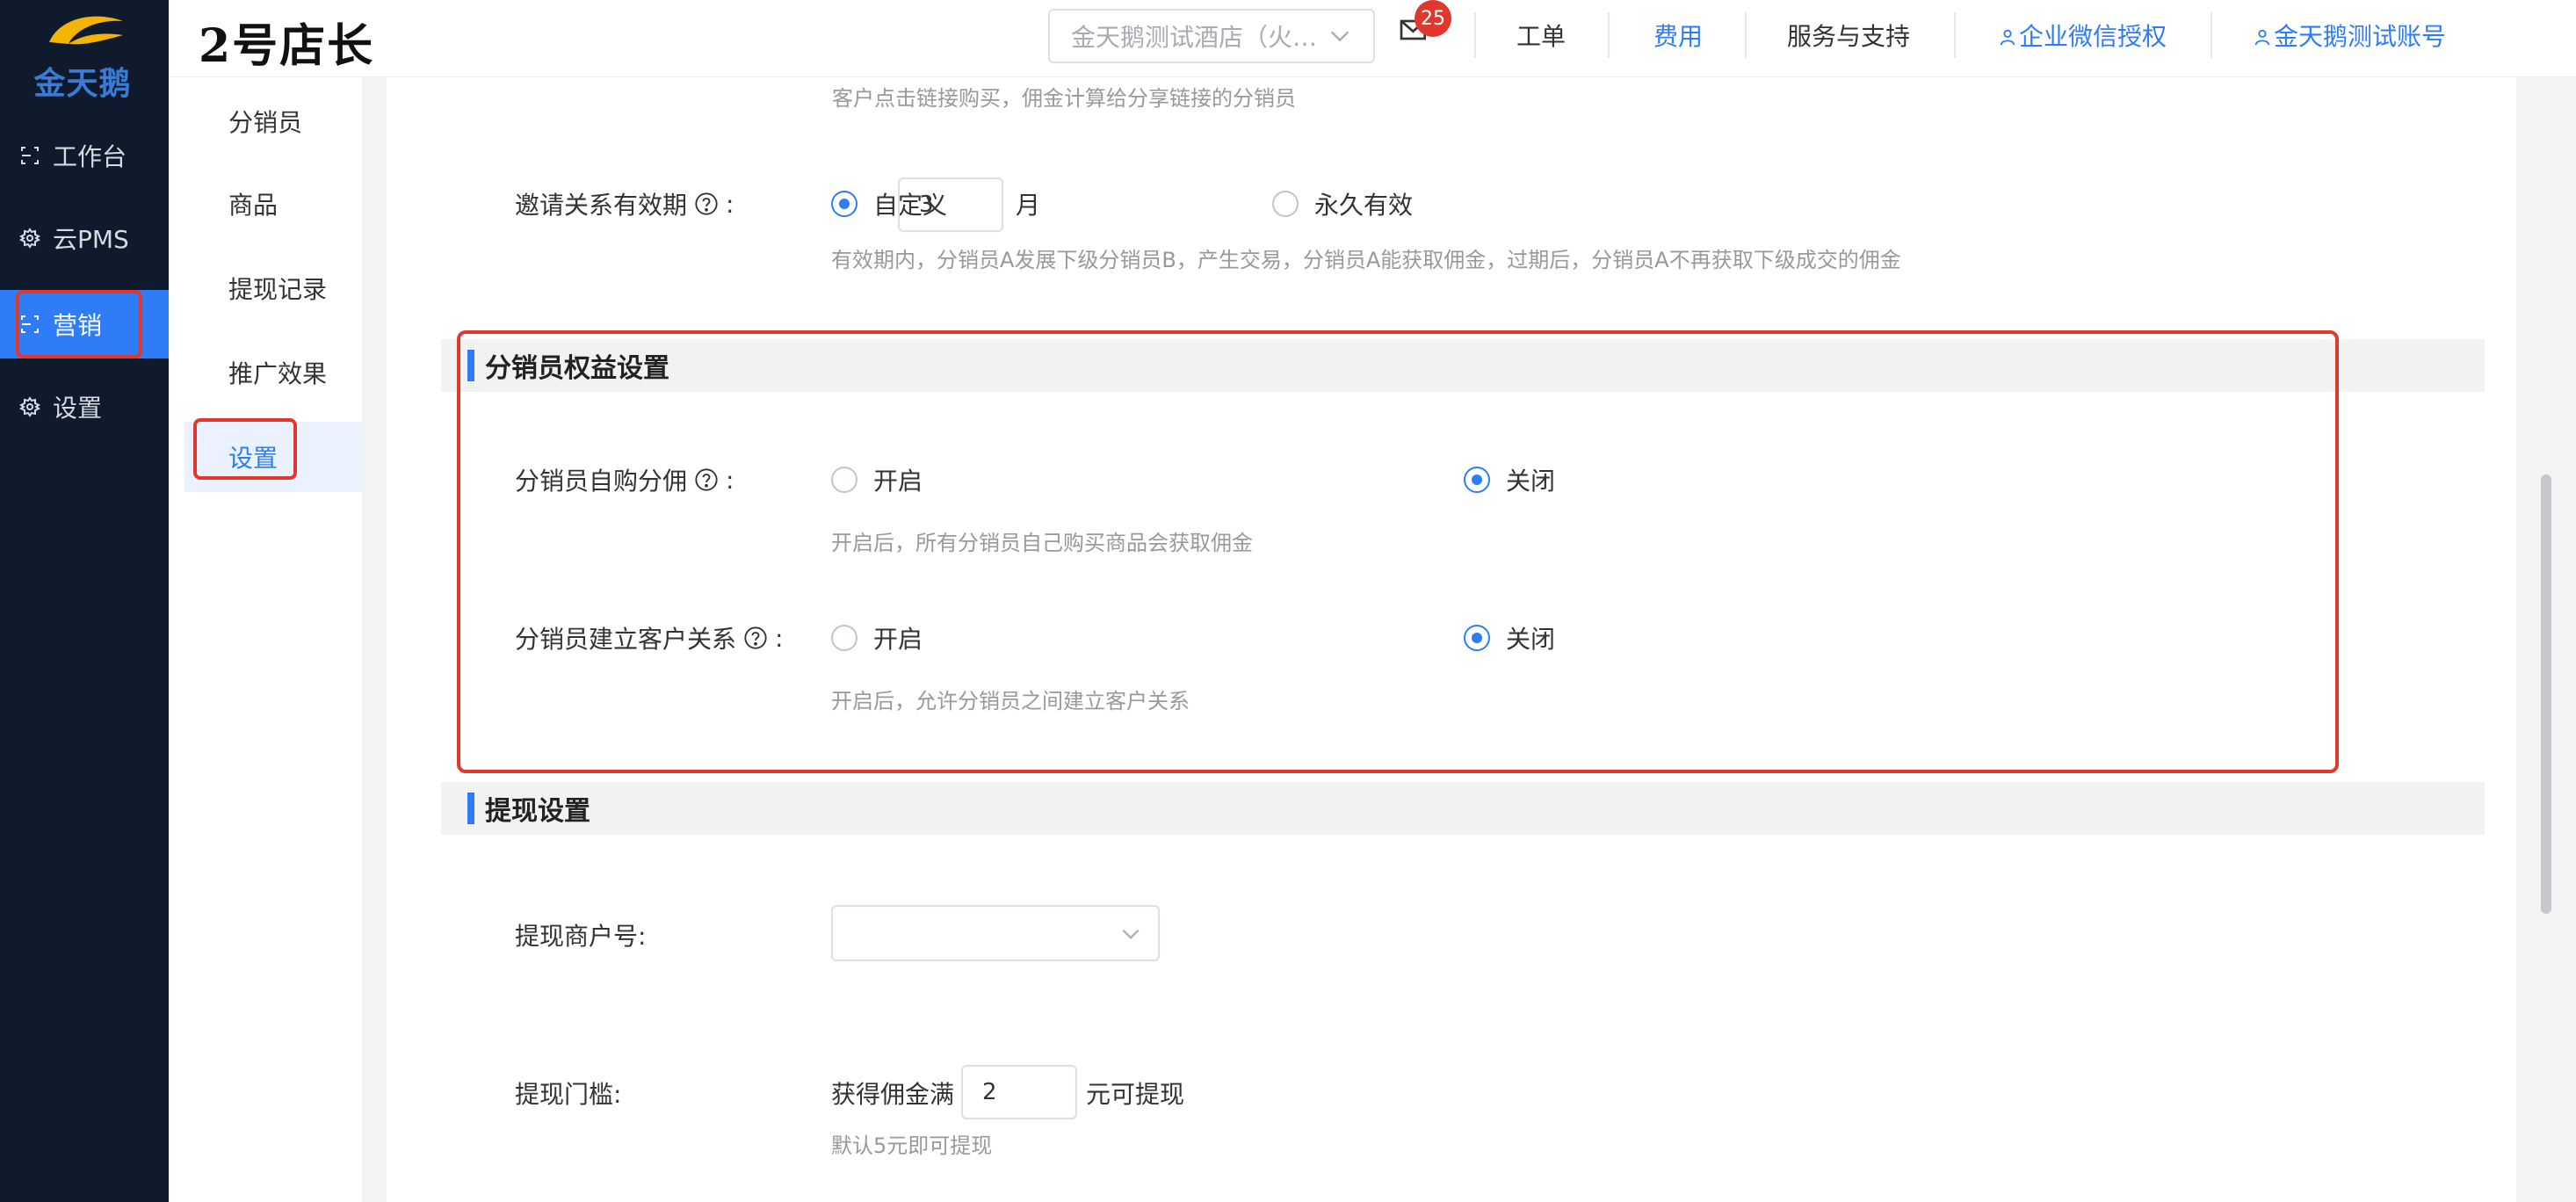  I want to click on threshold-input: 2, so click(1019, 1092).